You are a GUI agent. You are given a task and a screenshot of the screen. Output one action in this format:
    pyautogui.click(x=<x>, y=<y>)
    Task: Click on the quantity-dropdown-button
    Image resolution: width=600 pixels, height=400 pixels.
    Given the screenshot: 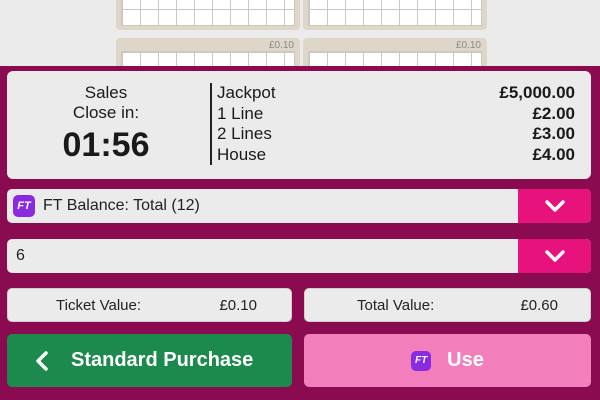 What is the action you would take?
    pyautogui.click(x=554, y=256)
    